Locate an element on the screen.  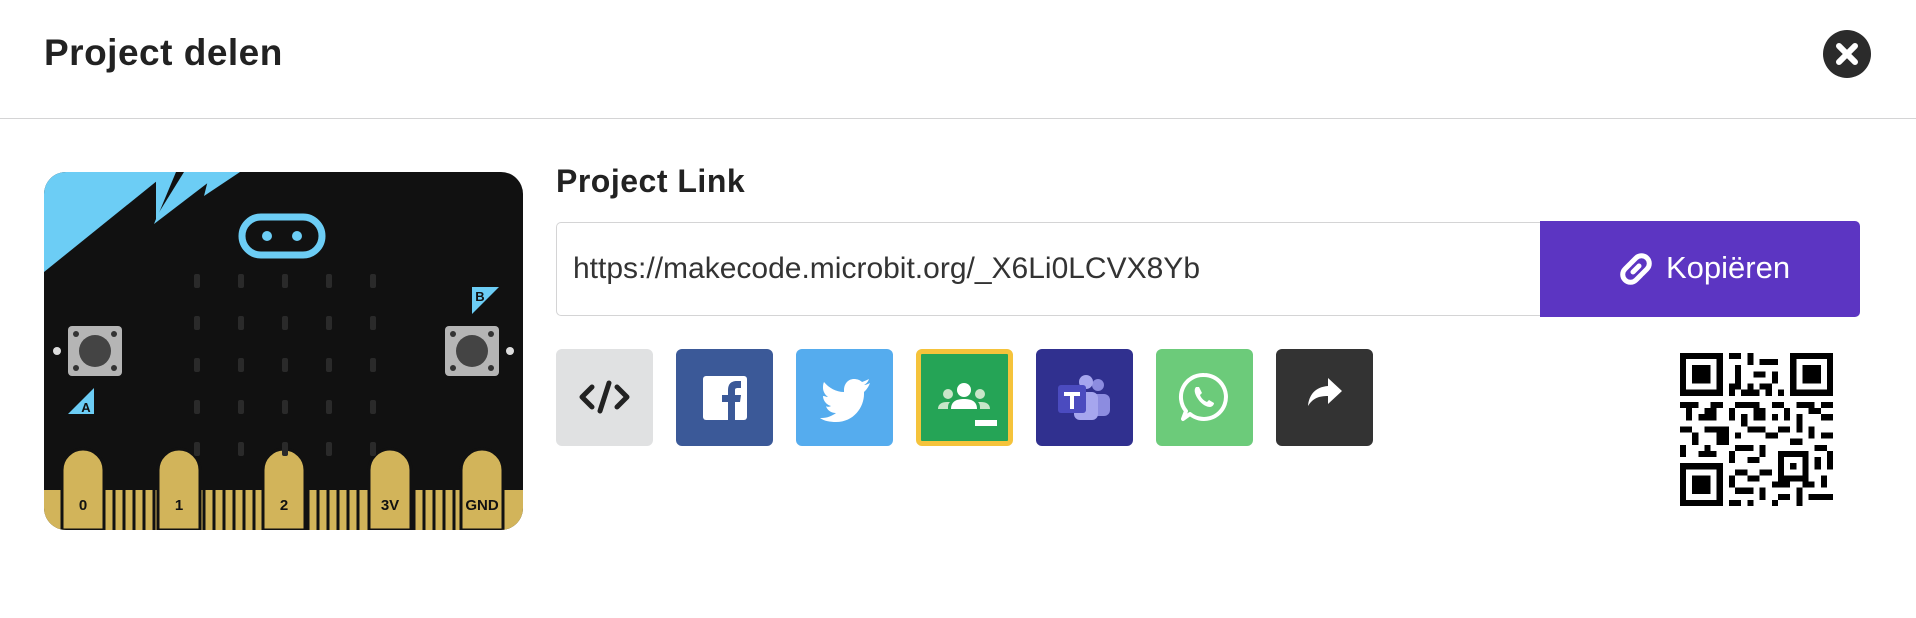
twitter-button is located at coordinates (844, 397).